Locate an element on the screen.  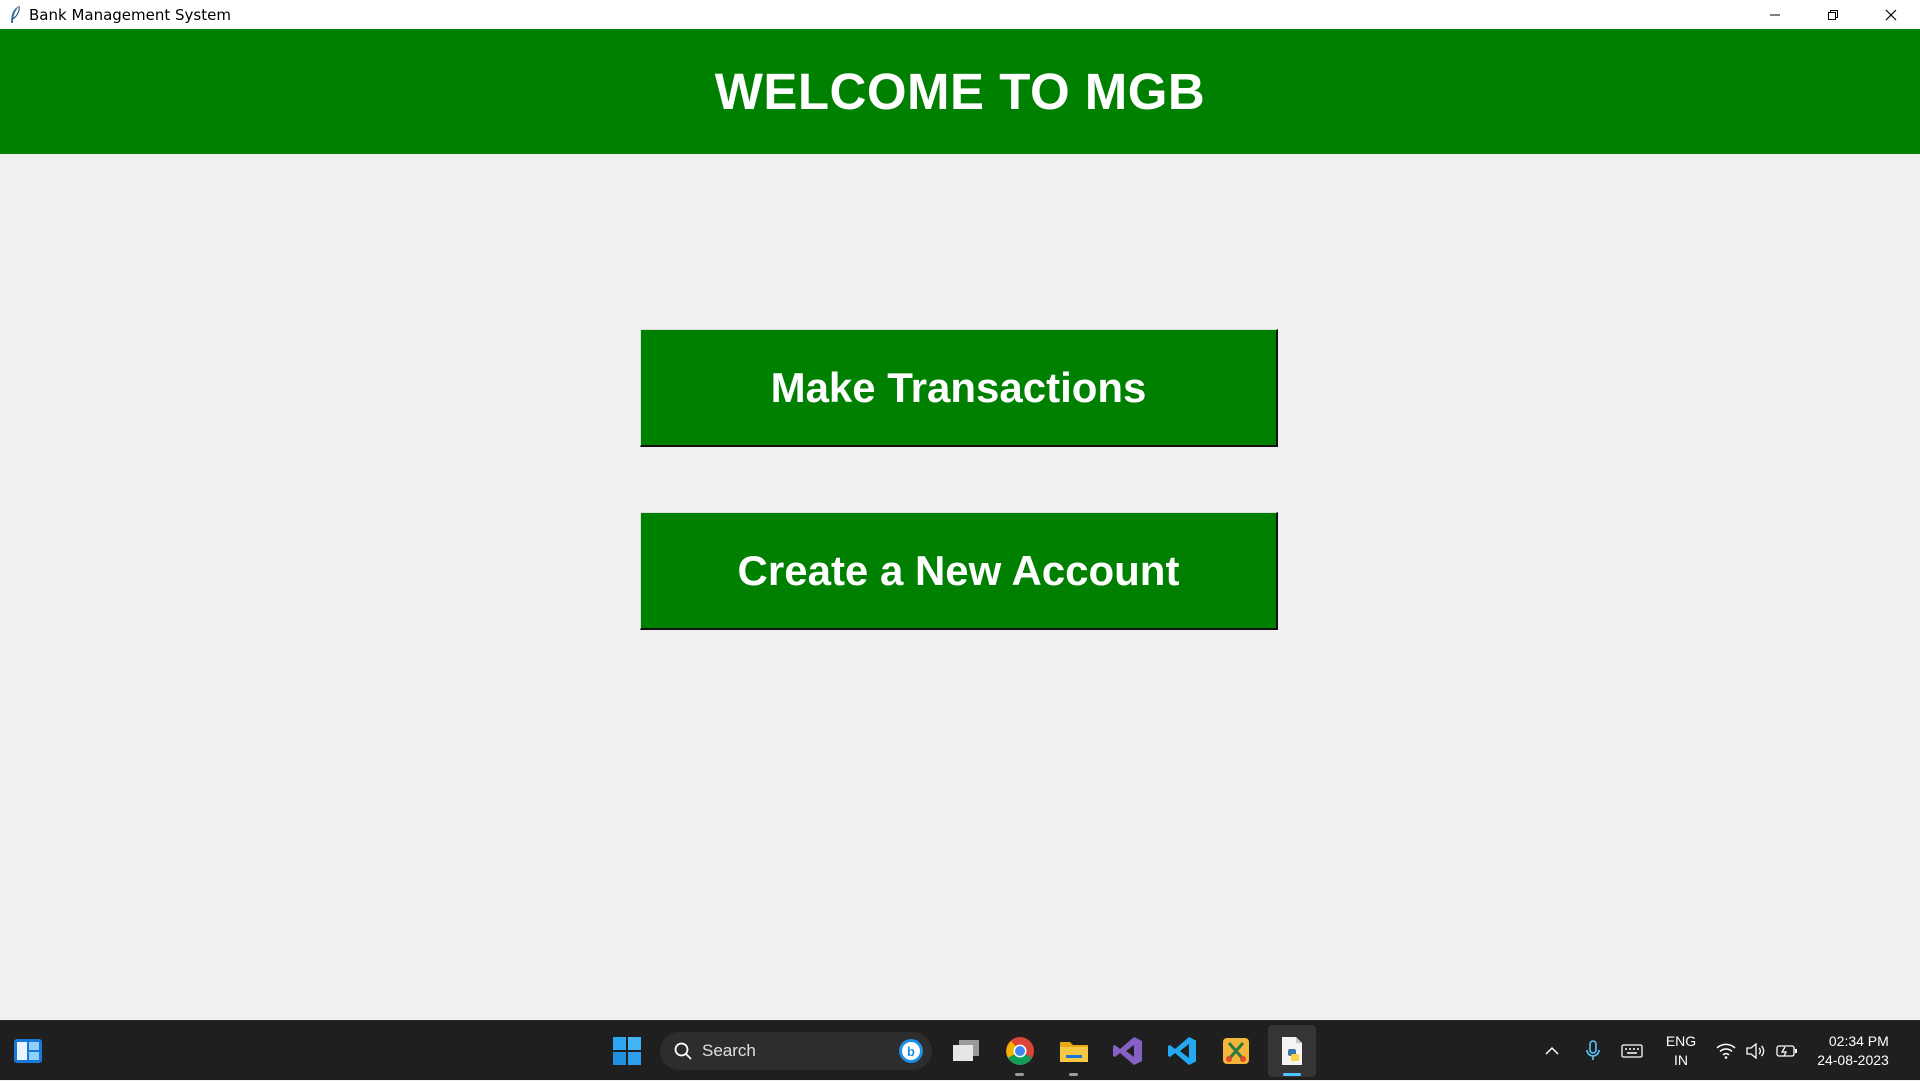
make-transactions-button: Make Transactions is located at coordinates (959, 388).